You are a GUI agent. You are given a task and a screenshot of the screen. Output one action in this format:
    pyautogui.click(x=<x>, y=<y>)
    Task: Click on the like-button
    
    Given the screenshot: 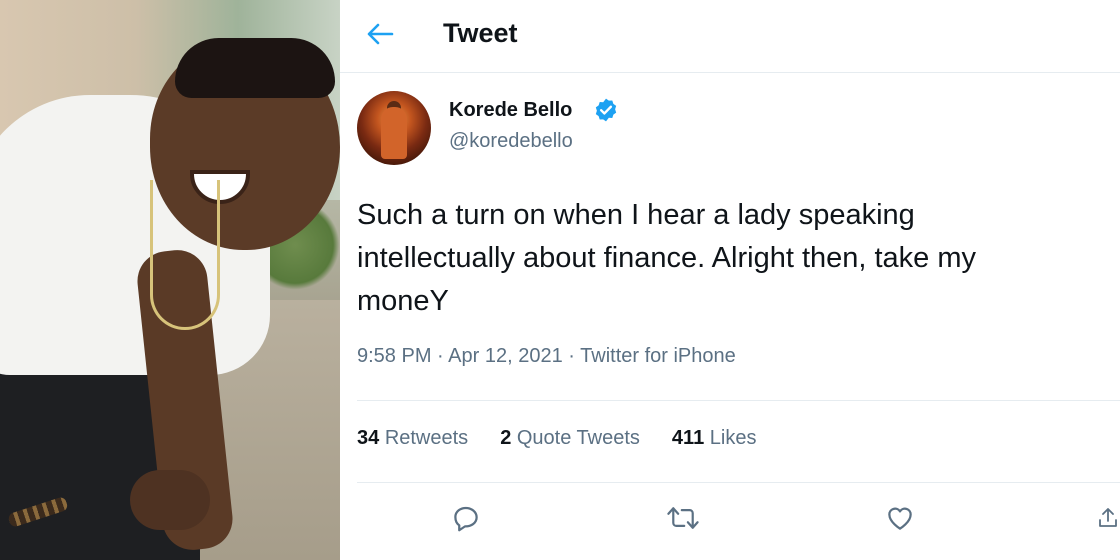 What is the action you would take?
    pyautogui.click(x=900, y=518)
    